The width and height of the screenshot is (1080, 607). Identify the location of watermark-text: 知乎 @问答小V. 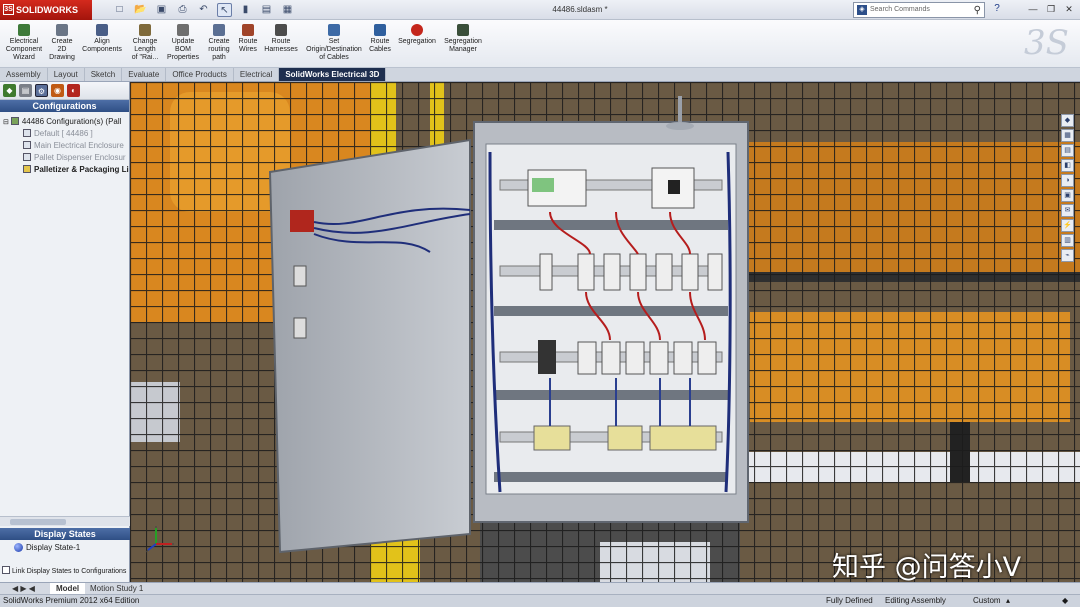
(927, 567).